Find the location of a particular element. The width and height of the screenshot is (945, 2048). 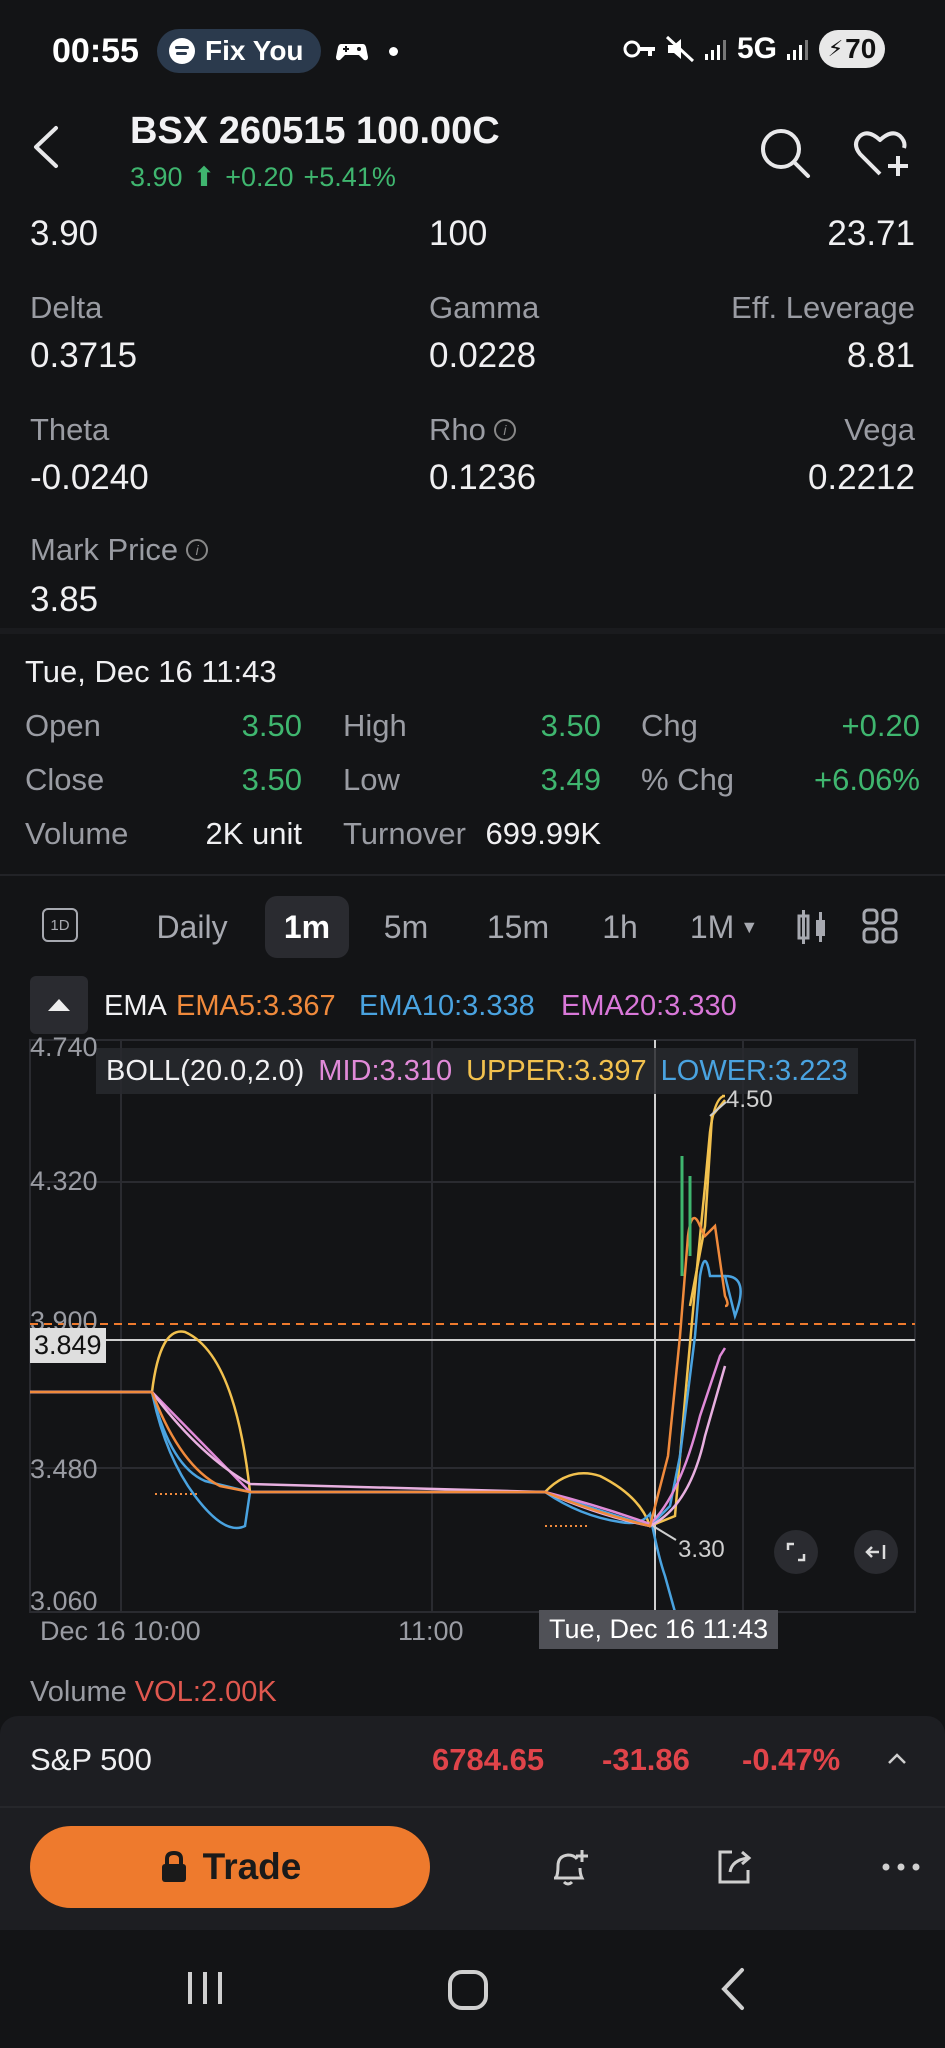

price-alert-bell-icon is located at coordinates (569, 1867).